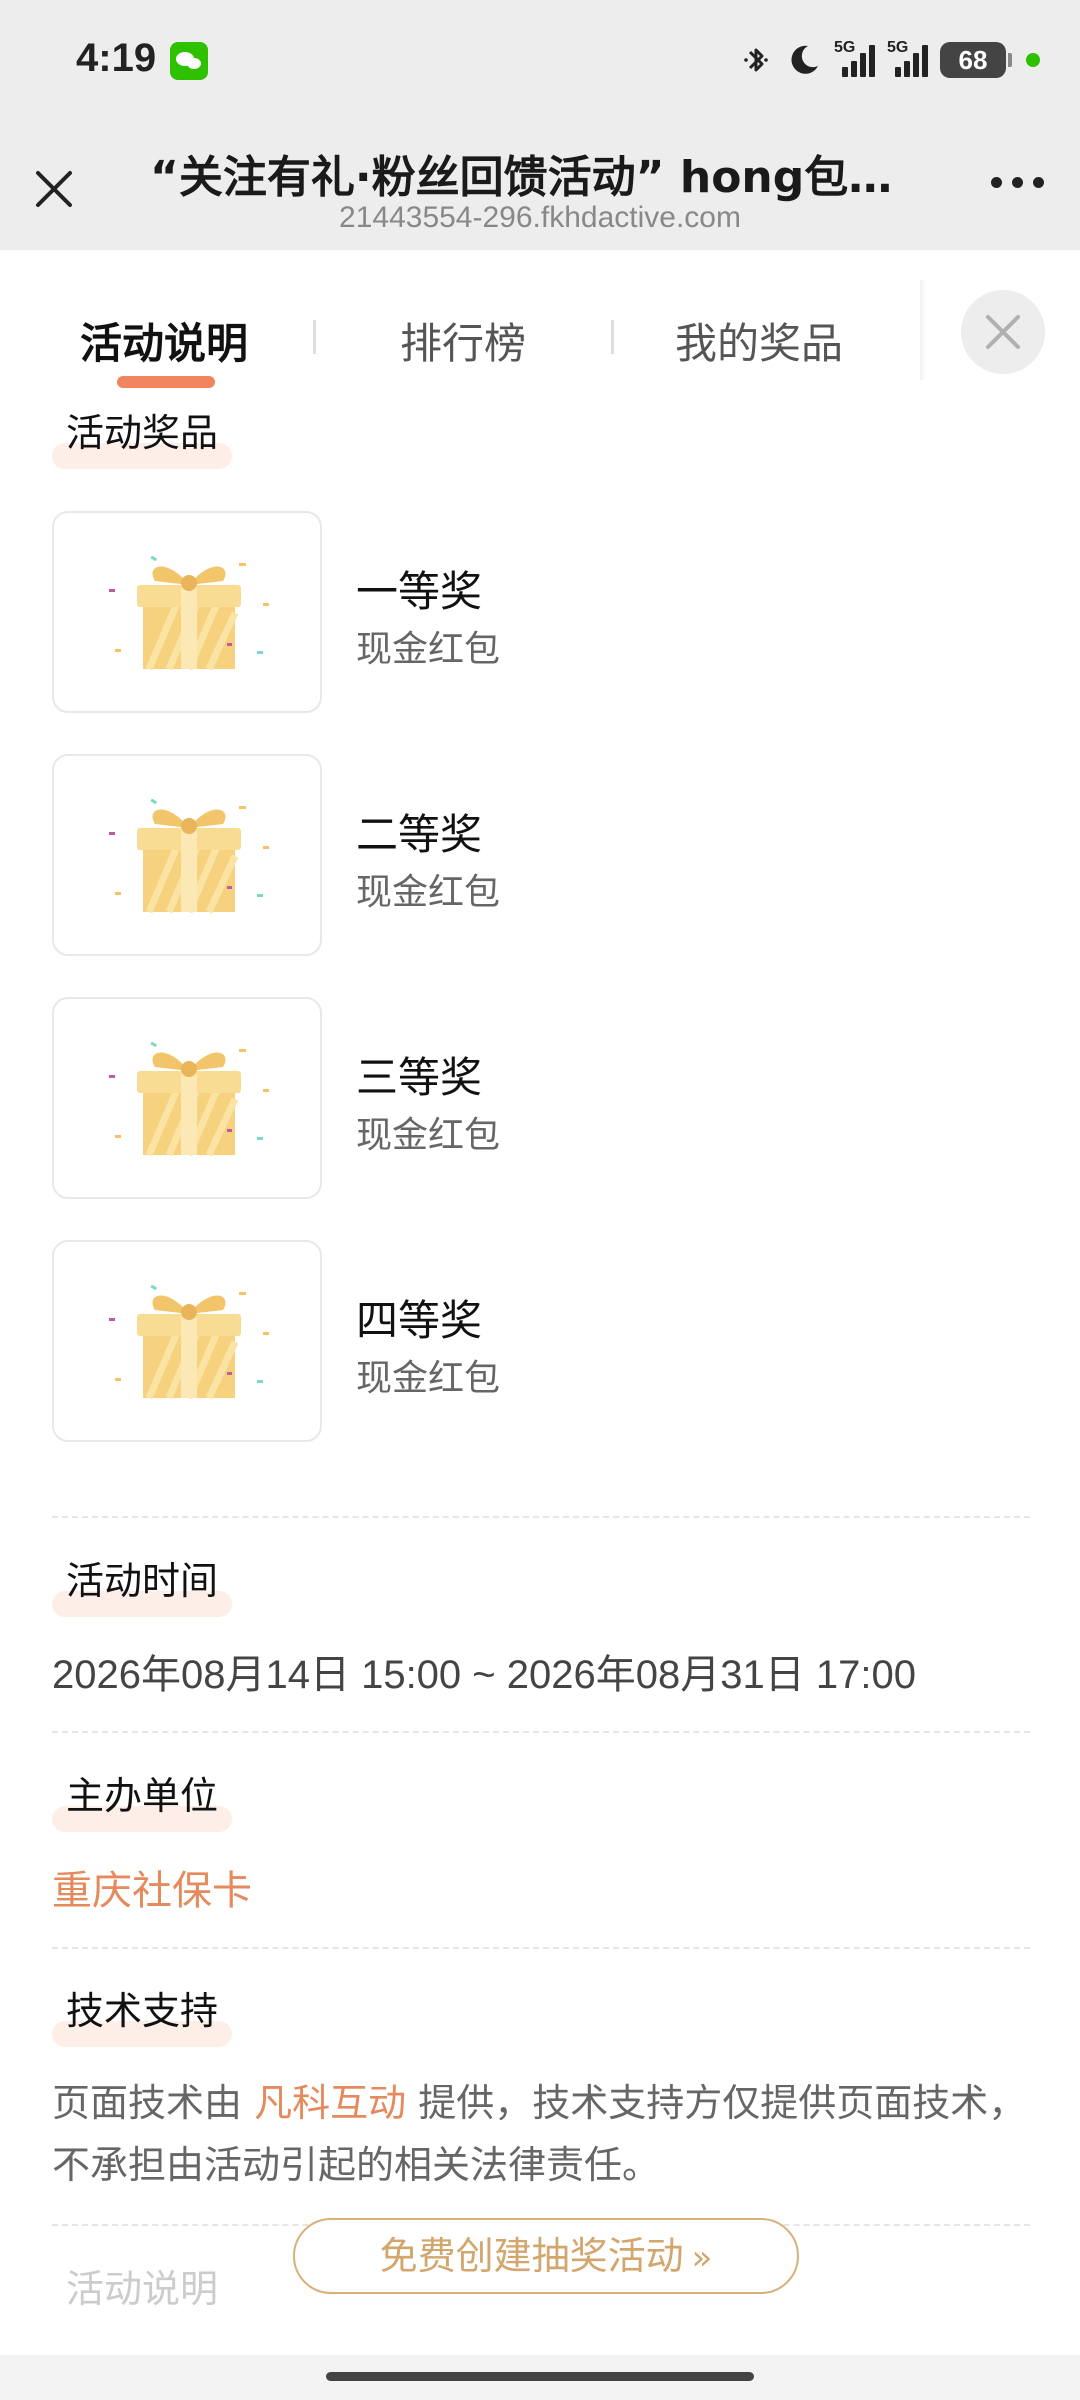 This screenshot has width=1080, height=2400. I want to click on bluetooth-icon, so click(756, 60).